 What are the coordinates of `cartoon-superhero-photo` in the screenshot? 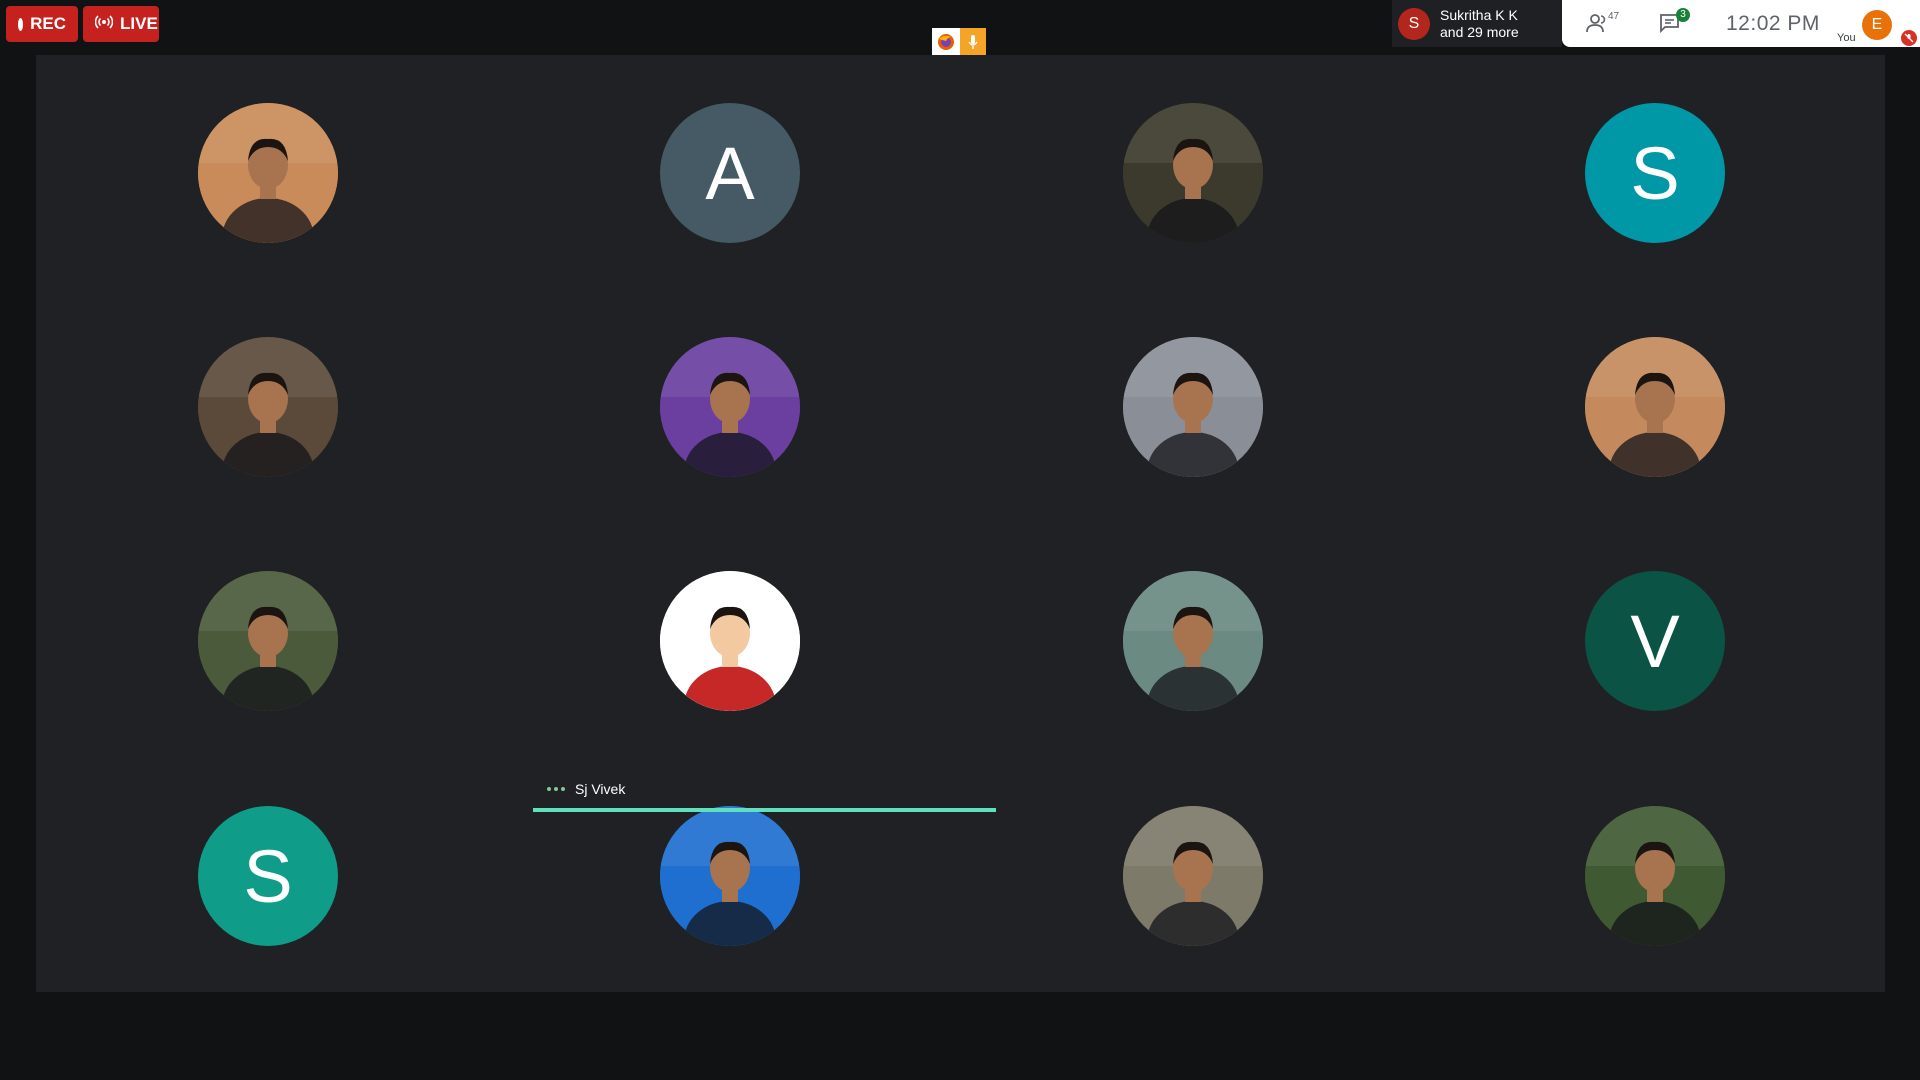 It's located at (730, 641).